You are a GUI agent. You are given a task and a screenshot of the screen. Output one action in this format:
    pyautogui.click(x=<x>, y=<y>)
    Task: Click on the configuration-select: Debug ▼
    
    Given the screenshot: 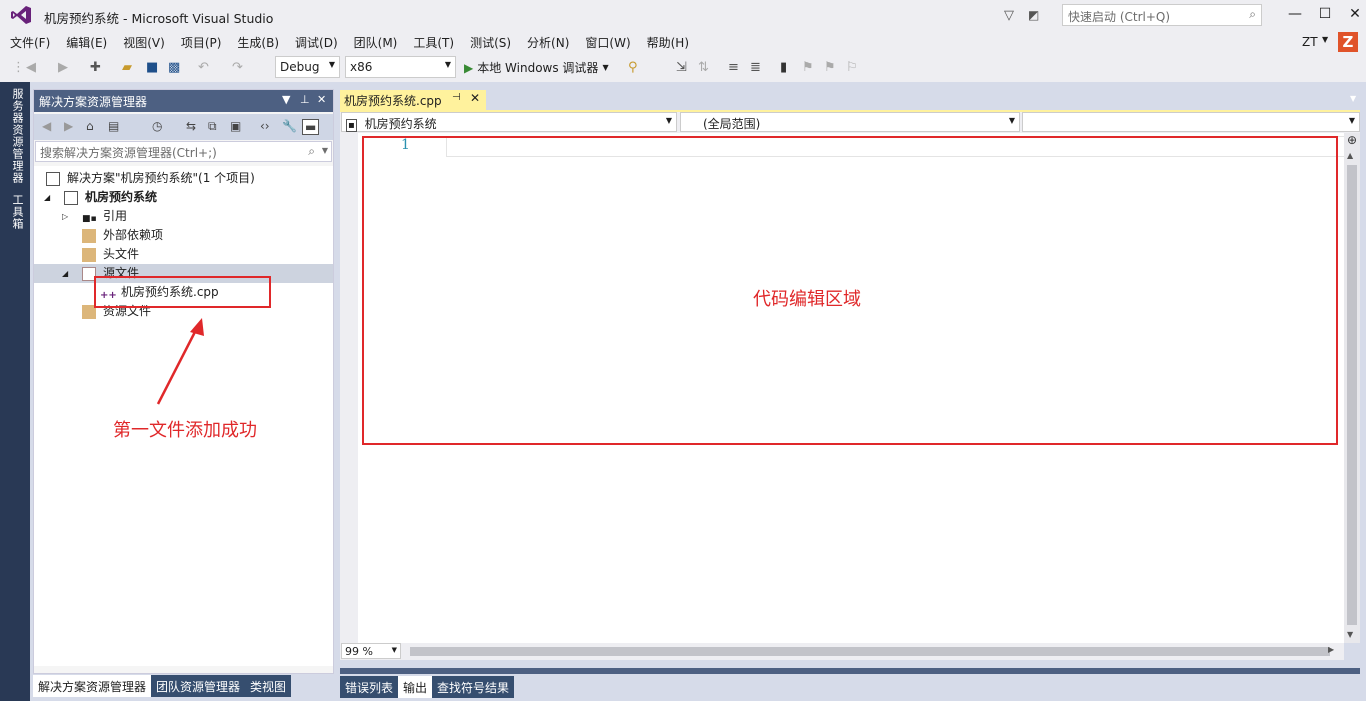 What is the action you would take?
    pyautogui.click(x=307, y=67)
    